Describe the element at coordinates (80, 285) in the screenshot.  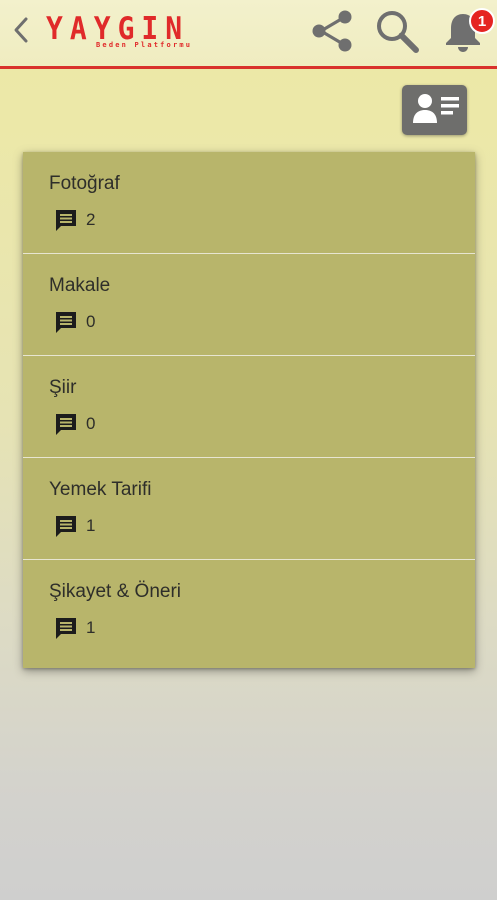
I see `category-name: Makale` at that location.